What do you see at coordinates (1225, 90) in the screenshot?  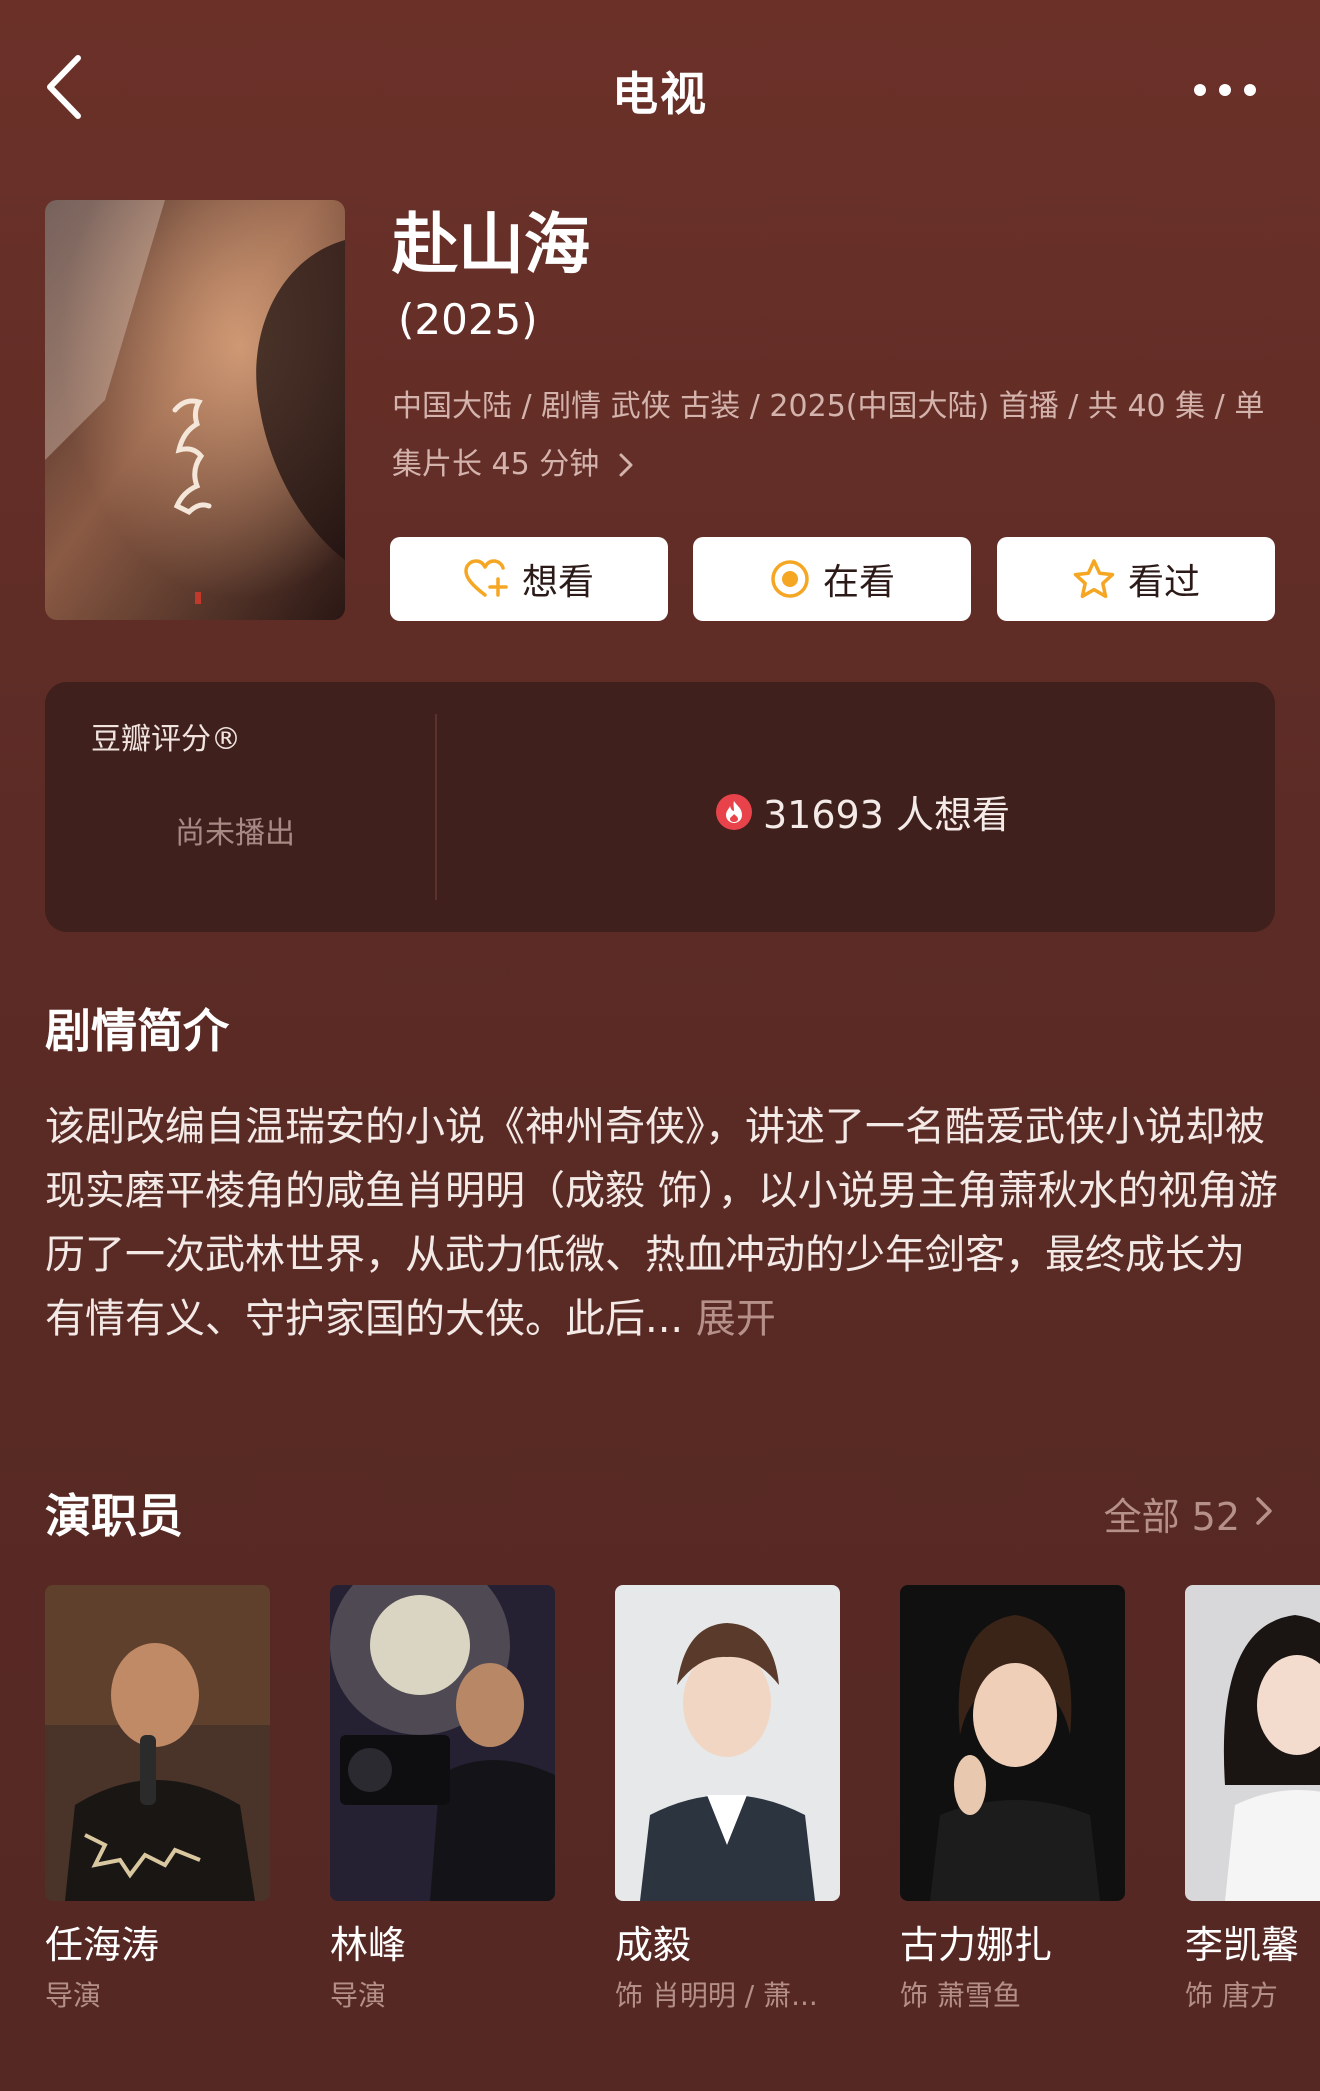 I see `more-options-icon` at bounding box center [1225, 90].